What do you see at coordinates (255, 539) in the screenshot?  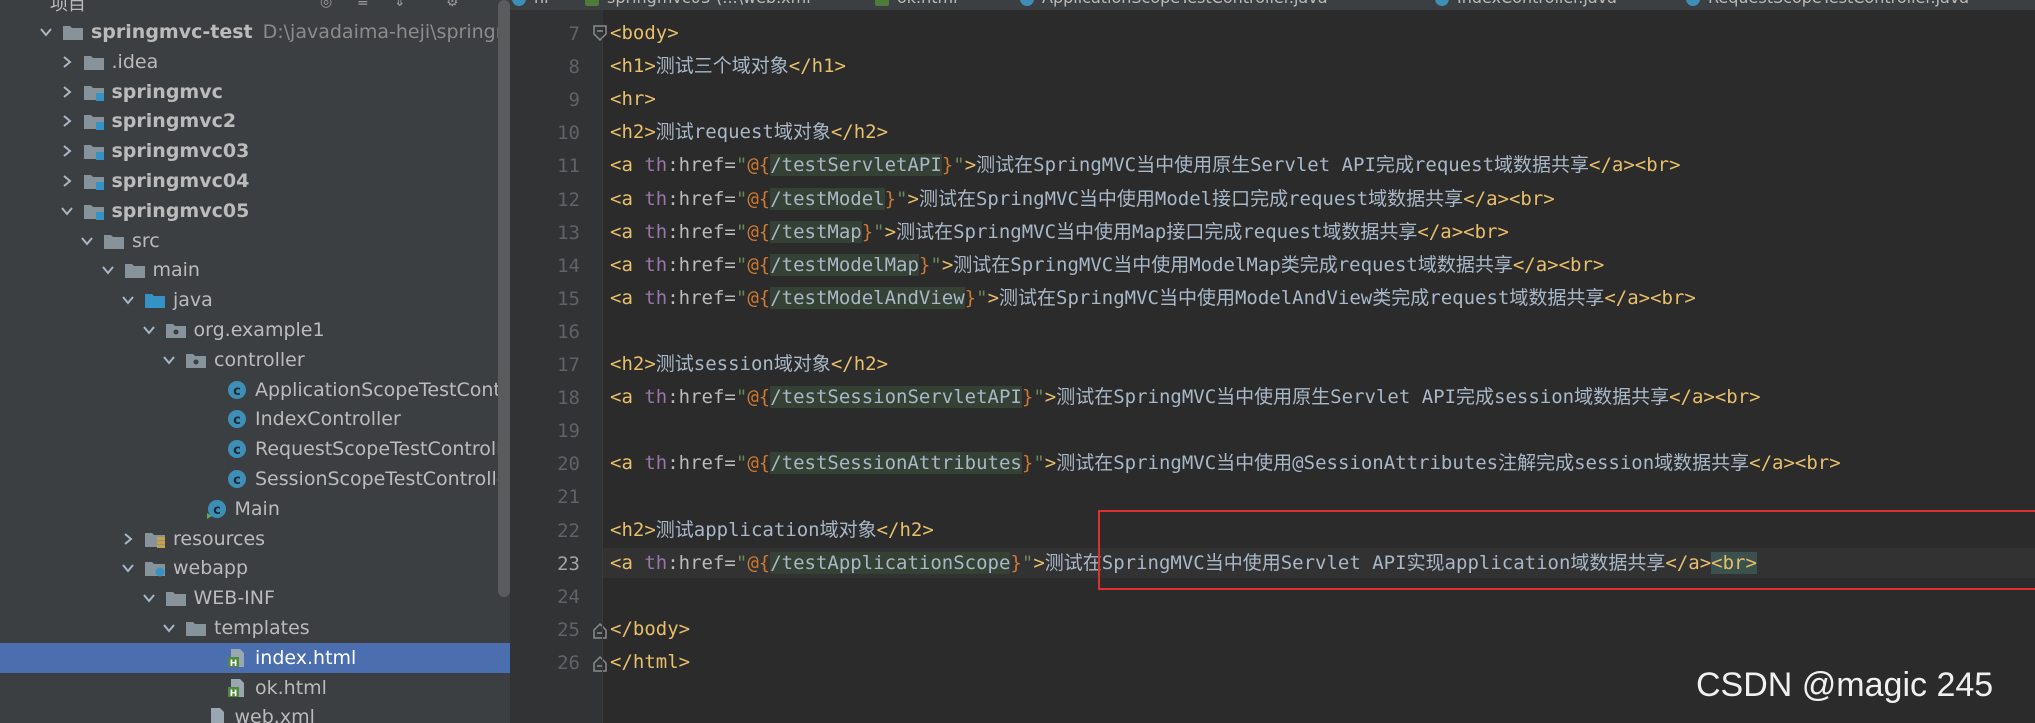 I see `tree-item-resources: resources` at bounding box center [255, 539].